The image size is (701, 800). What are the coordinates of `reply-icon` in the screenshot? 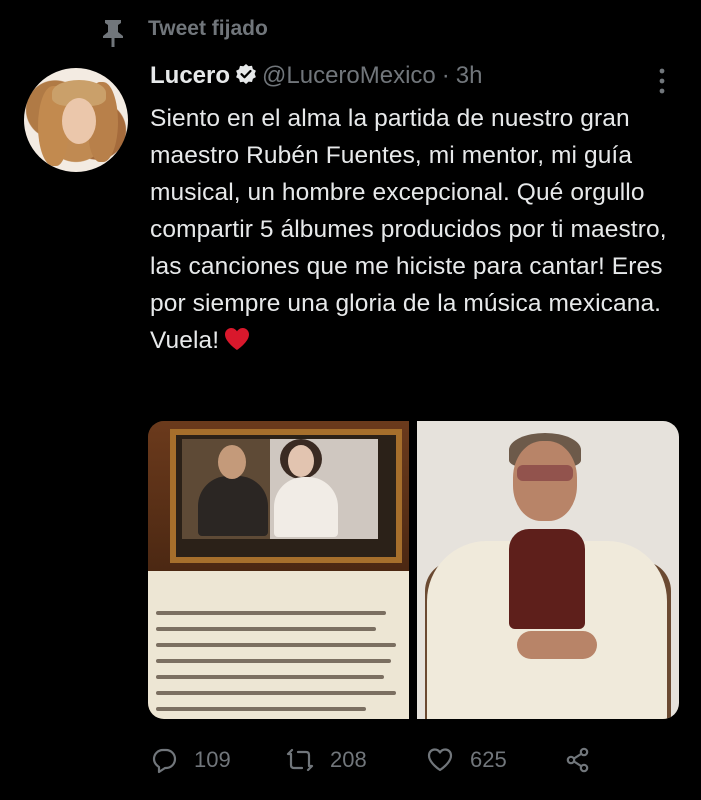 It's located at (164, 761).